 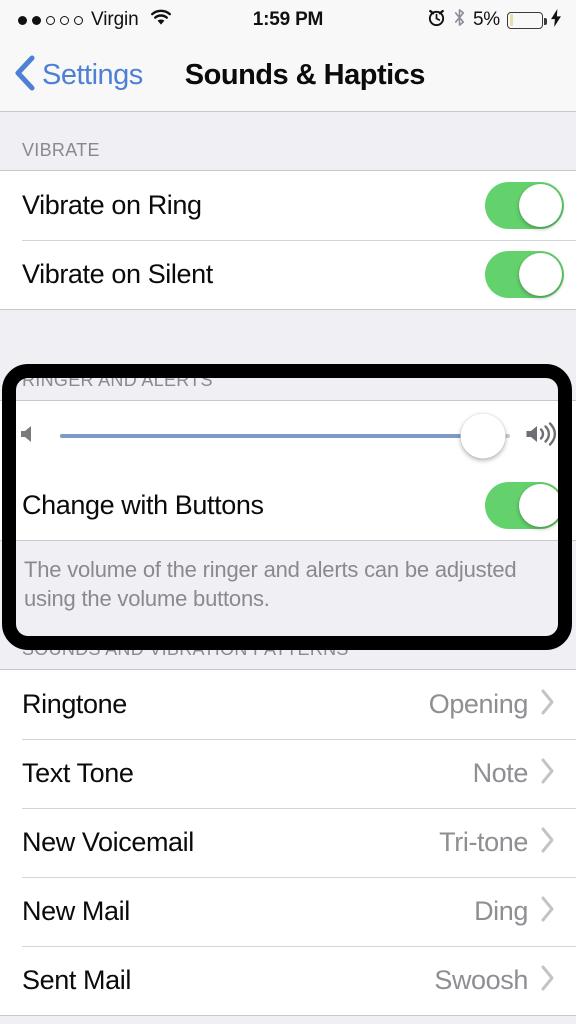 I want to click on bluetooth-icon, so click(x=459, y=20).